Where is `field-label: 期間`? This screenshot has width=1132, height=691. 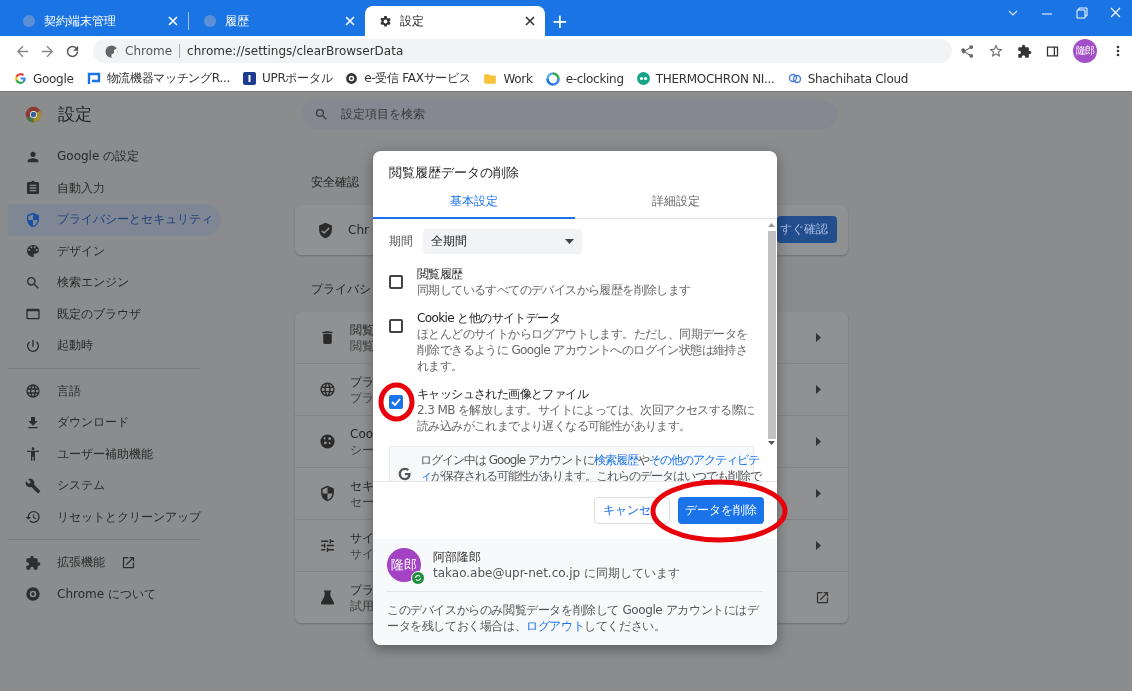 field-label: 期間 is located at coordinates (401, 241).